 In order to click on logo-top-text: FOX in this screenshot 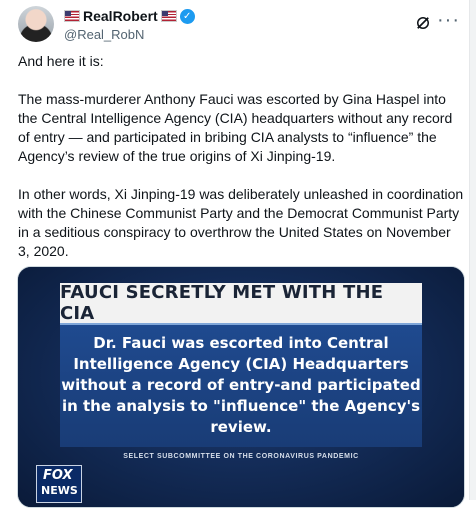, I will do `click(58, 475)`.